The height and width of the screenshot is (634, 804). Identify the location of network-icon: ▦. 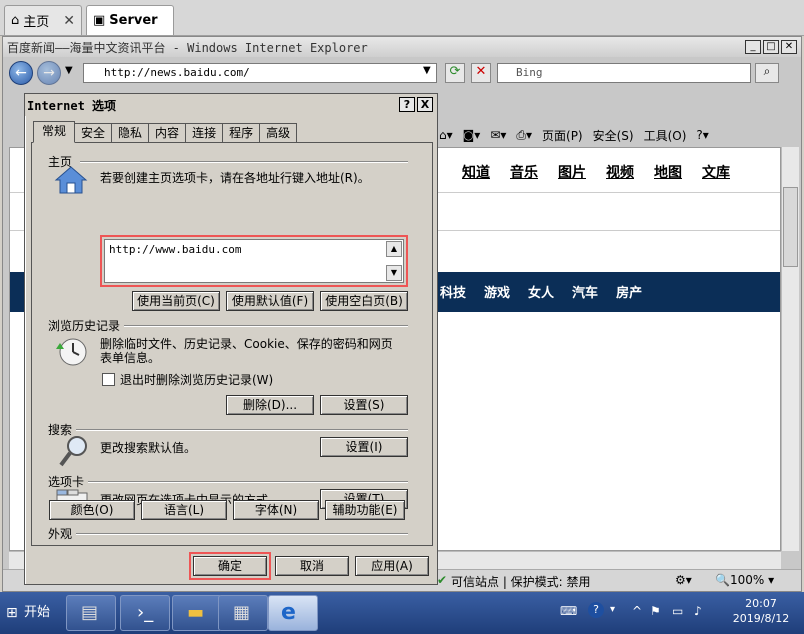
(242, 612).